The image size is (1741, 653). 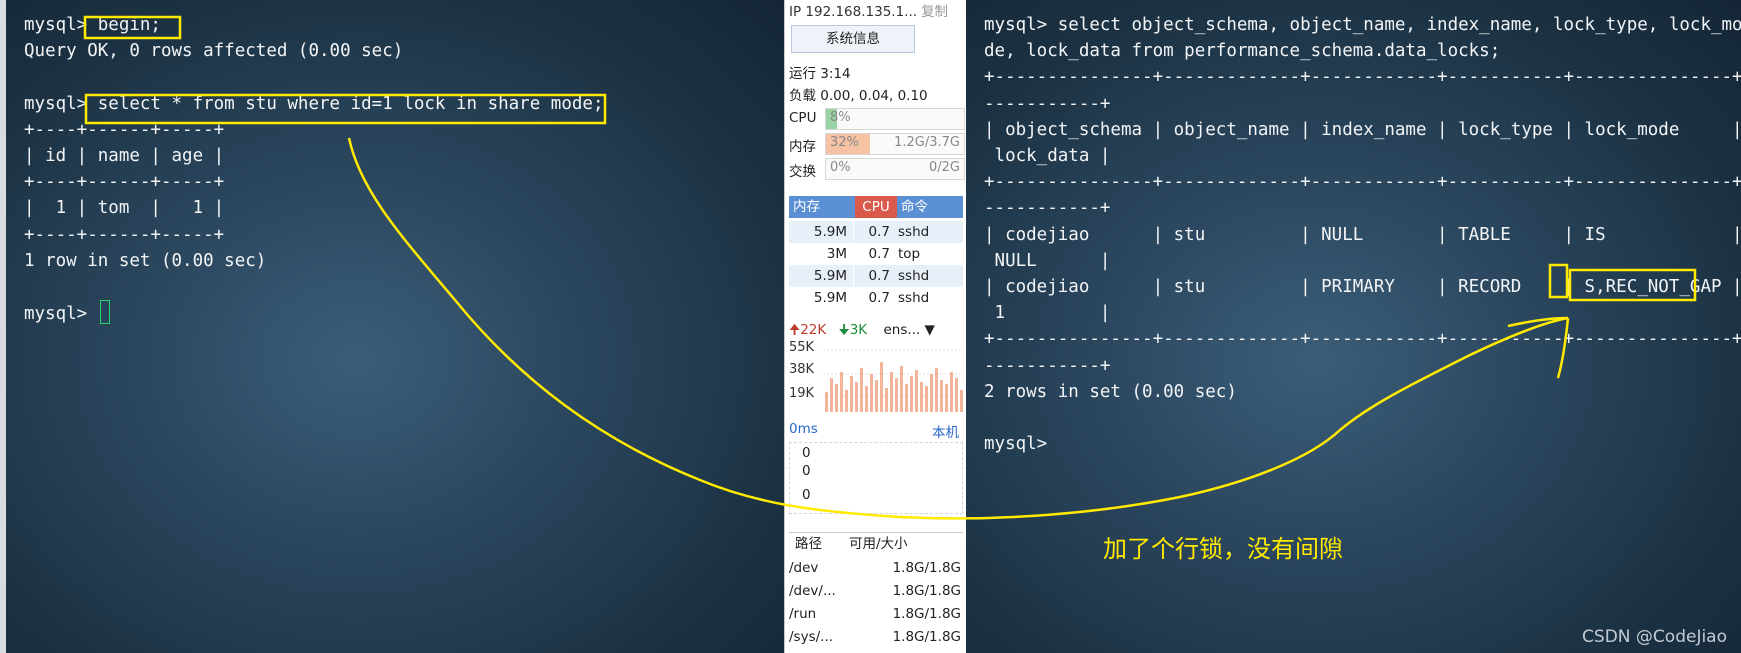 I want to click on arrow-head-bottom, so click(x=1563, y=348).